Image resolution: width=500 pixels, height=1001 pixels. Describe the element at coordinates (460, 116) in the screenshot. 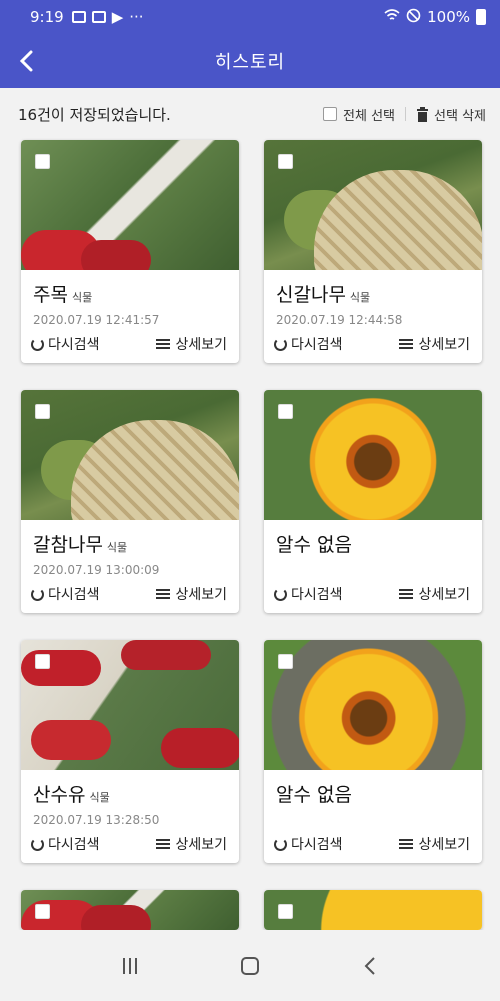

I see `delete-selected-label: 선택 삭제` at that location.